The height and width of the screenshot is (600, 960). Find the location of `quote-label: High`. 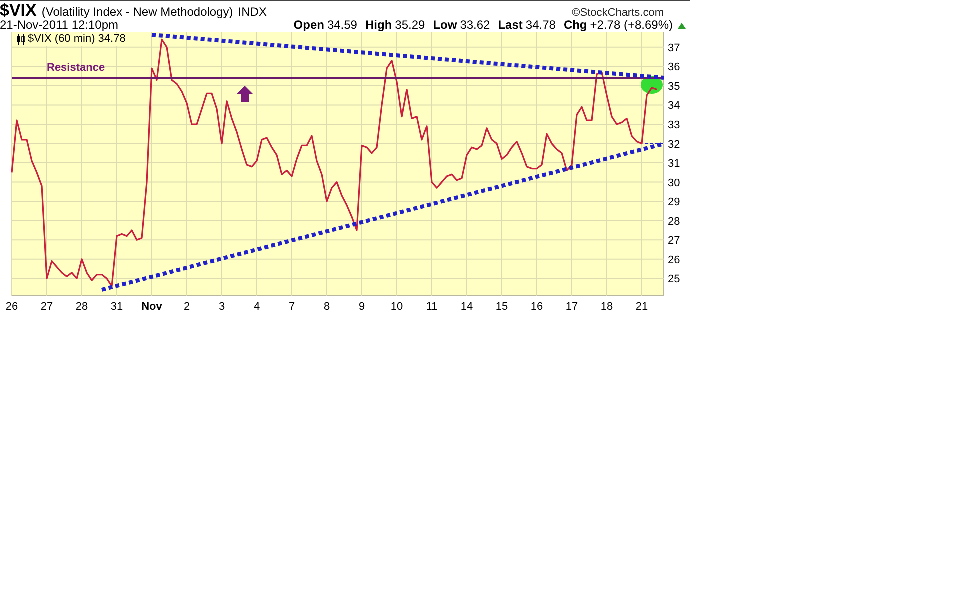

quote-label: High is located at coordinates (378, 25).